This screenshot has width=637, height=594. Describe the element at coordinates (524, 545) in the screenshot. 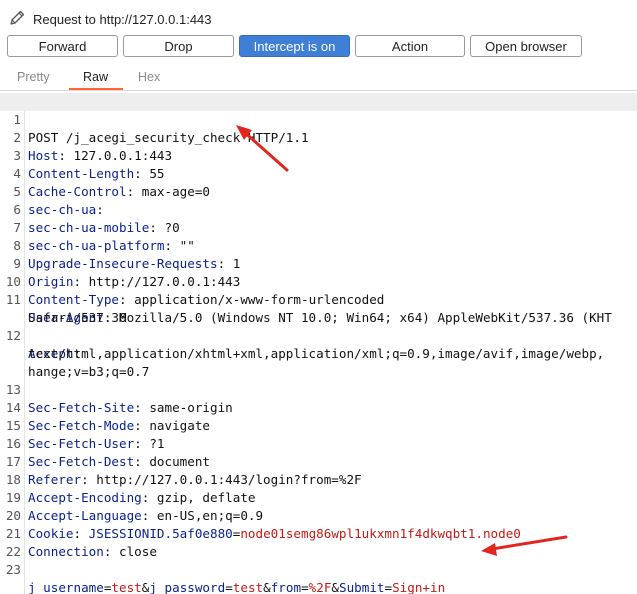

I see `arrow-annotation-body` at that location.